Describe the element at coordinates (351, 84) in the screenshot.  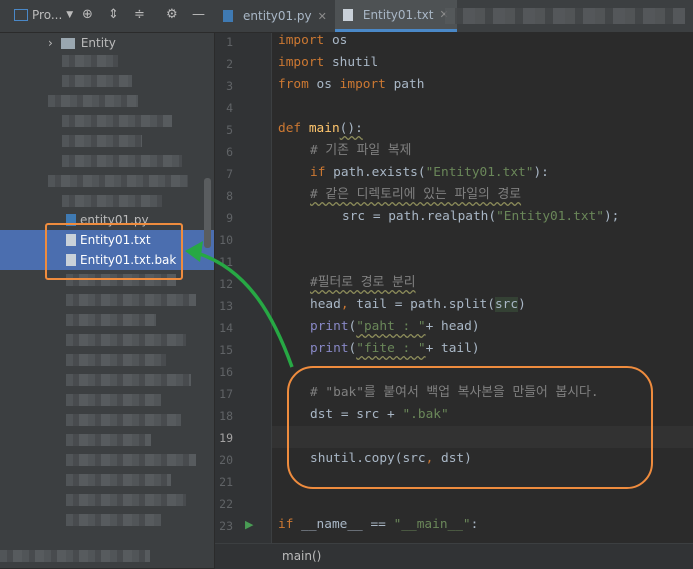
I see `code-line: from os import path` at that location.